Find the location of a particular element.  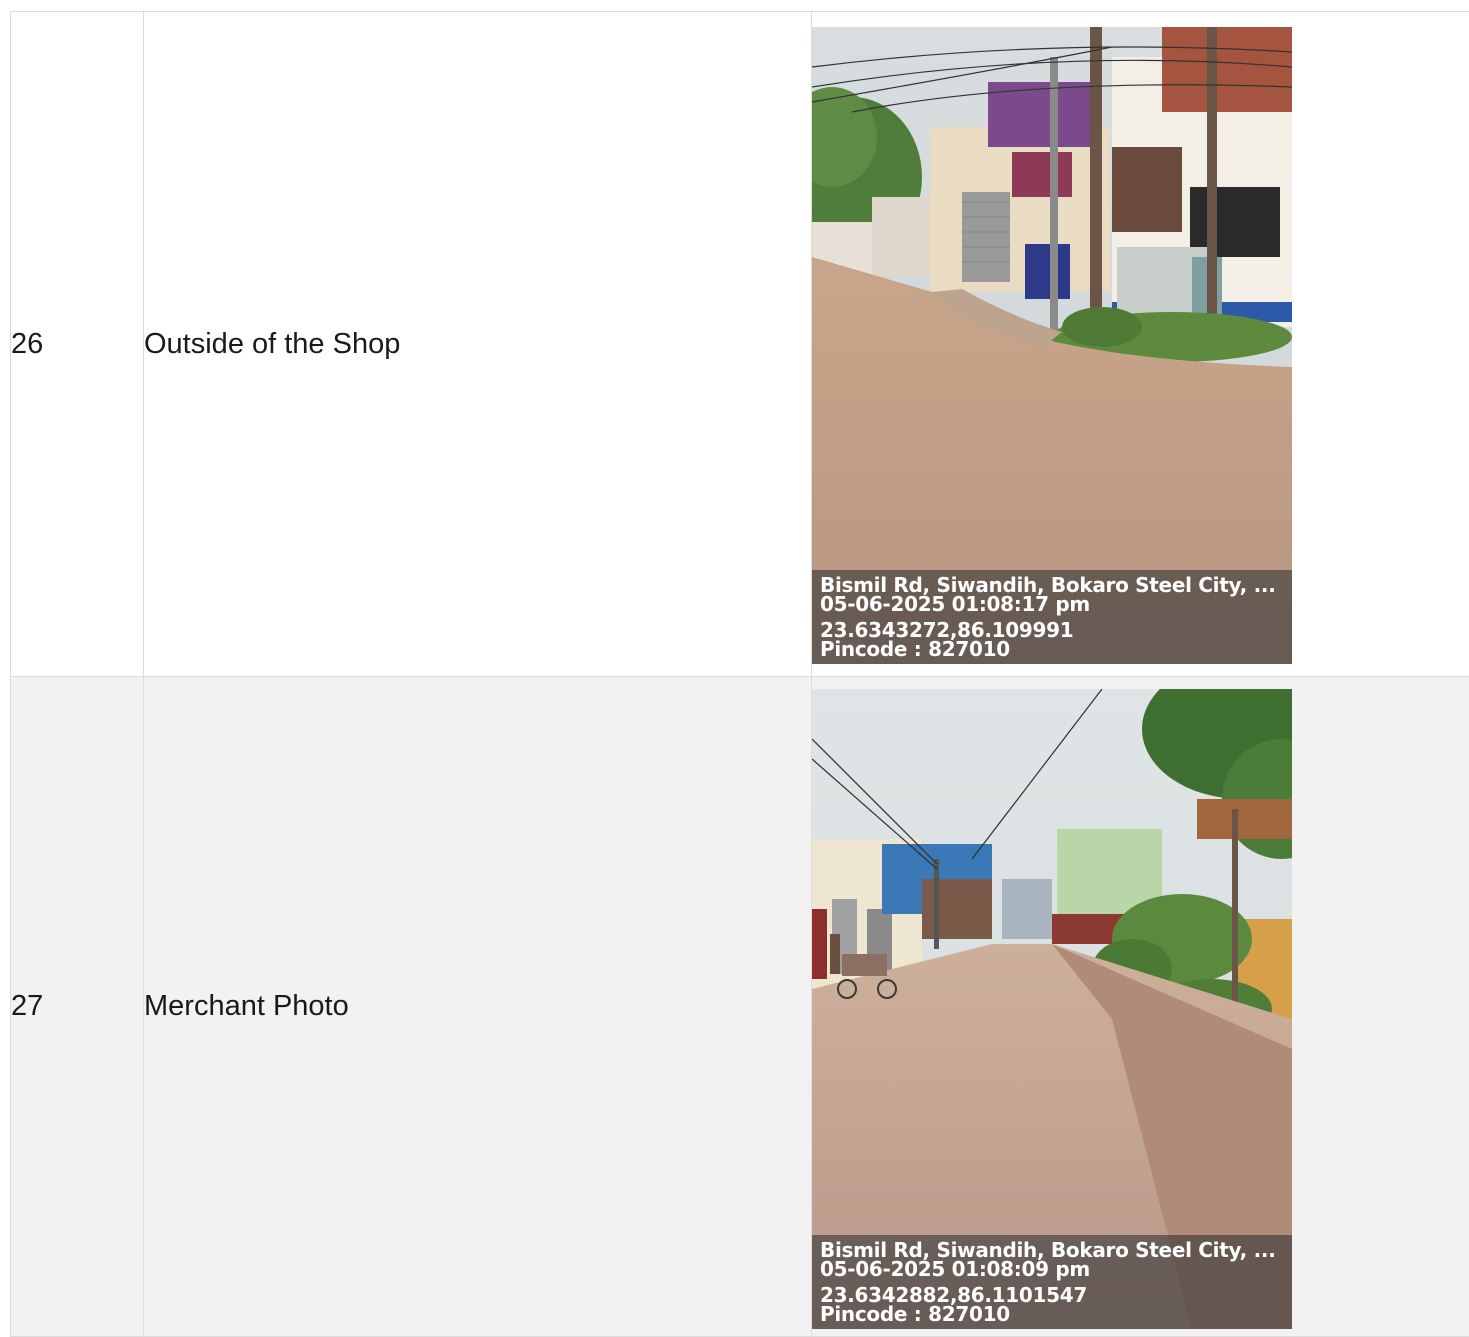

stamp-datetime: 05-06-2025 01:08:09 pm is located at coordinates (1053, 1269).